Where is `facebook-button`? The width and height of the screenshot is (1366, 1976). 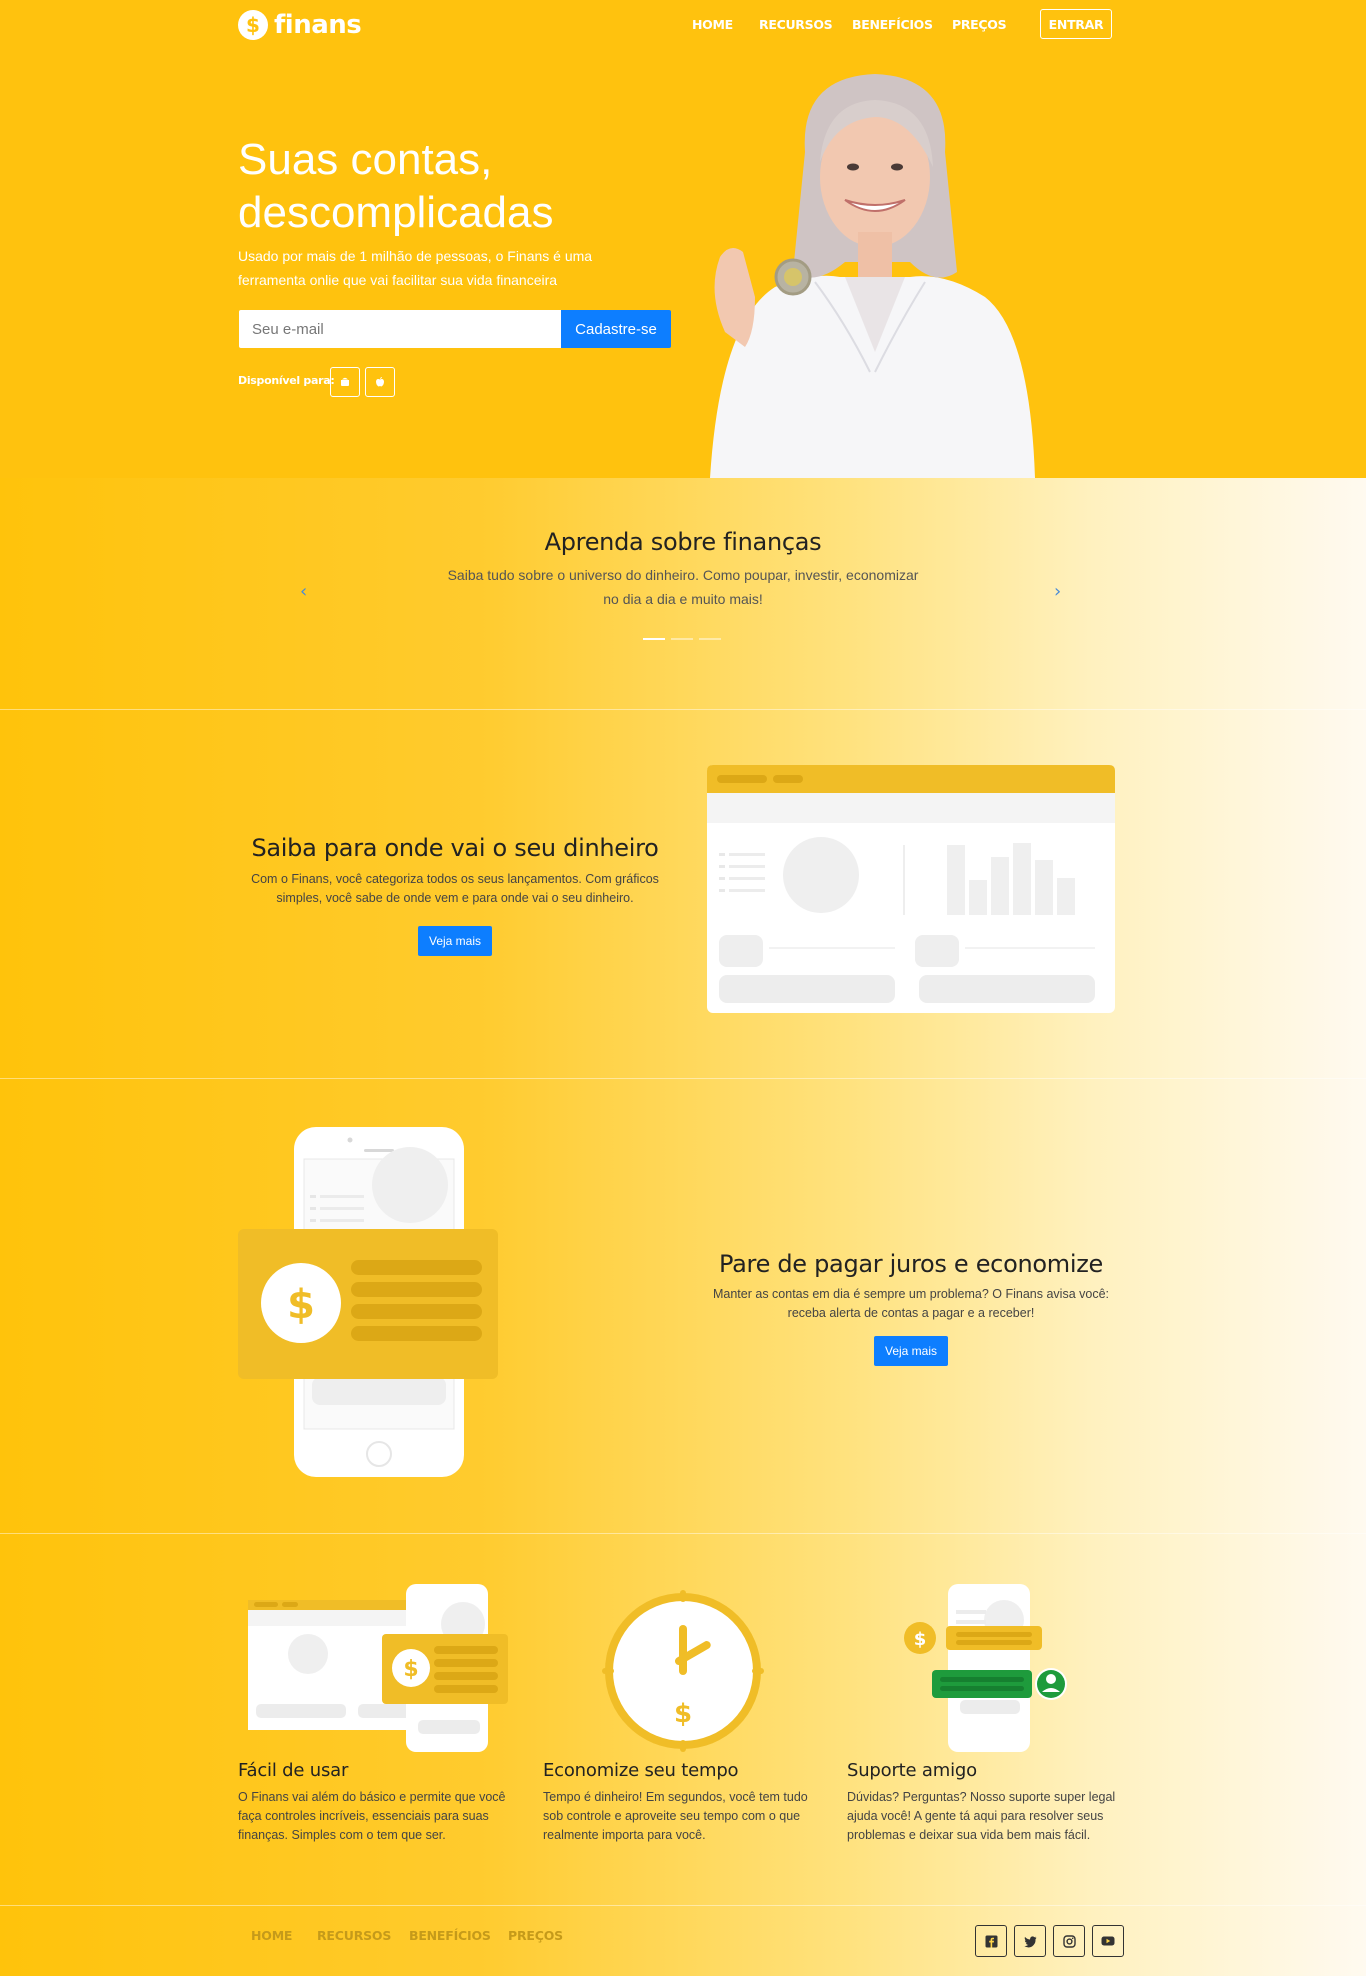 facebook-button is located at coordinates (991, 1941).